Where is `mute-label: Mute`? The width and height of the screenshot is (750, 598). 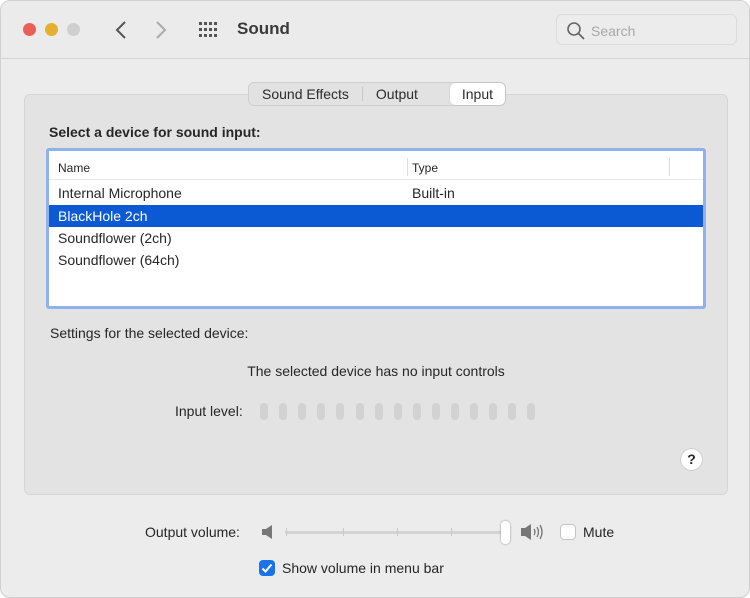
mute-label: Mute is located at coordinates (599, 532).